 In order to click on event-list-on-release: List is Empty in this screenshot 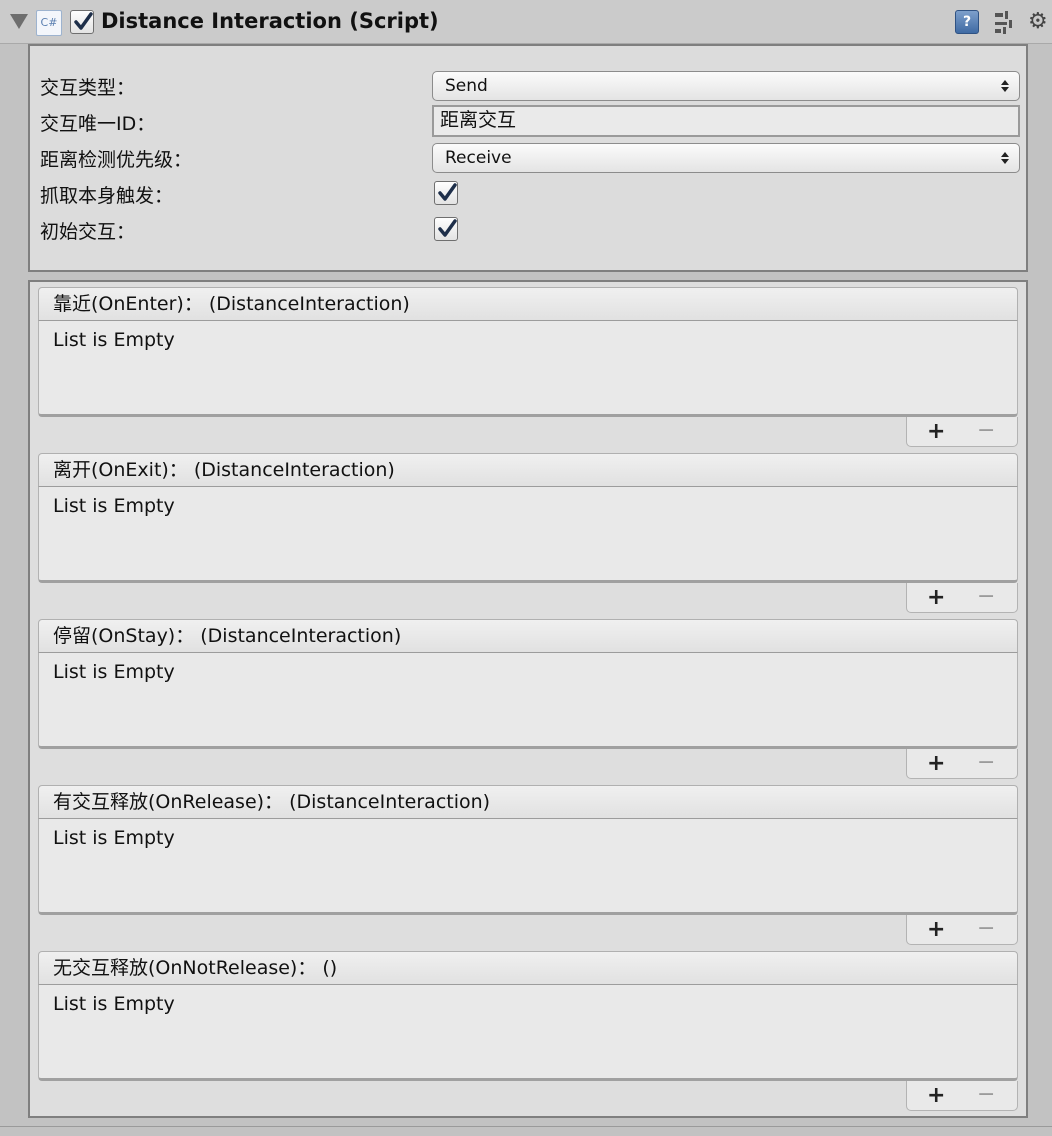, I will do `click(528, 867)`.